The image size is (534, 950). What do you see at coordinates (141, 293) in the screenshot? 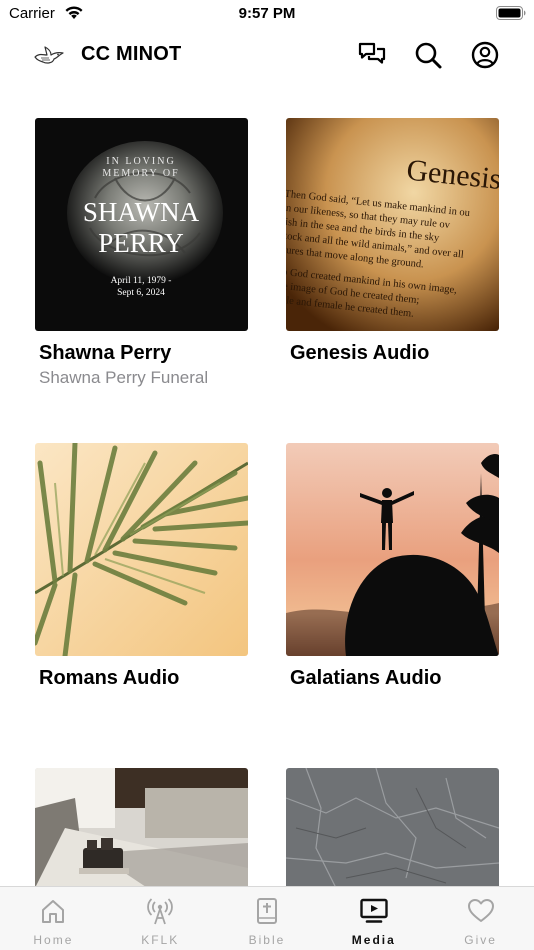
I see `memorial-dates2: Sept 6, 2024` at bounding box center [141, 293].